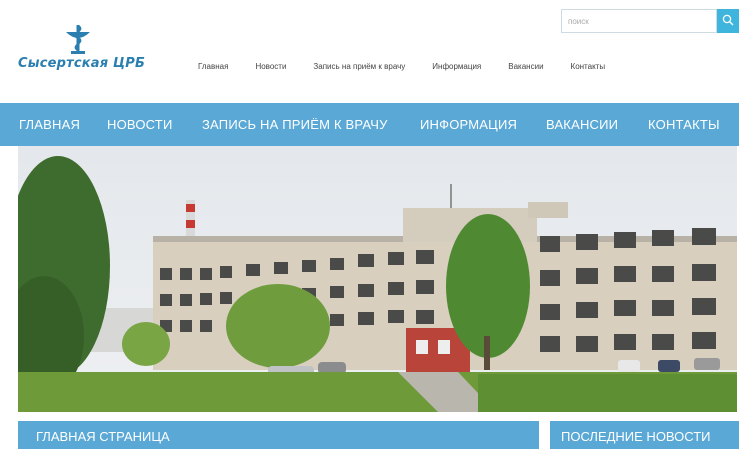 The width and height of the screenshot is (739, 449). Describe the element at coordinates (525, 66) in the screenshot. I see `top-nav-vacancies: Вакансии` at that location.